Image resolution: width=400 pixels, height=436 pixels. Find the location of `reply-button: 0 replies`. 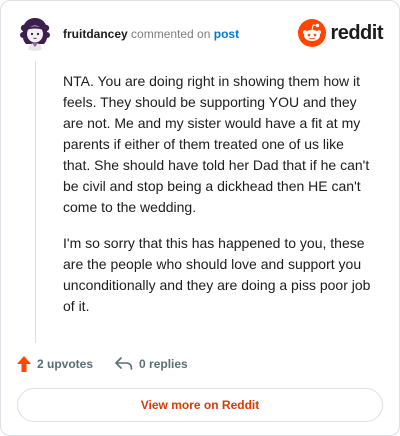

reply-button: 0 replies is located at coordinates (151, 364).